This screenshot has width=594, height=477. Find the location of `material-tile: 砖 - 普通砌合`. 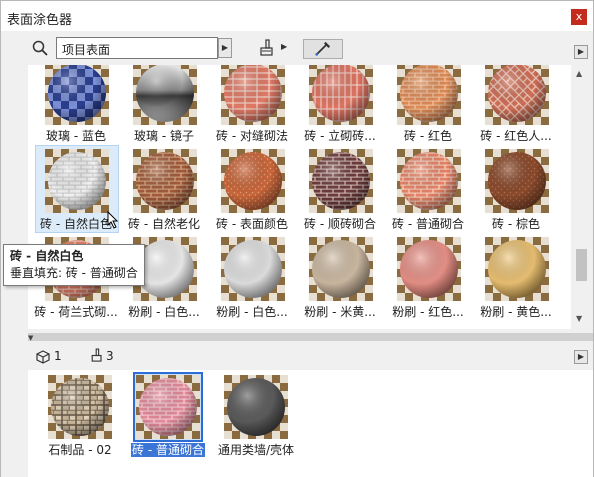

material-tile: 砖 - 普通砌合 is located at coordinates (428, 191).